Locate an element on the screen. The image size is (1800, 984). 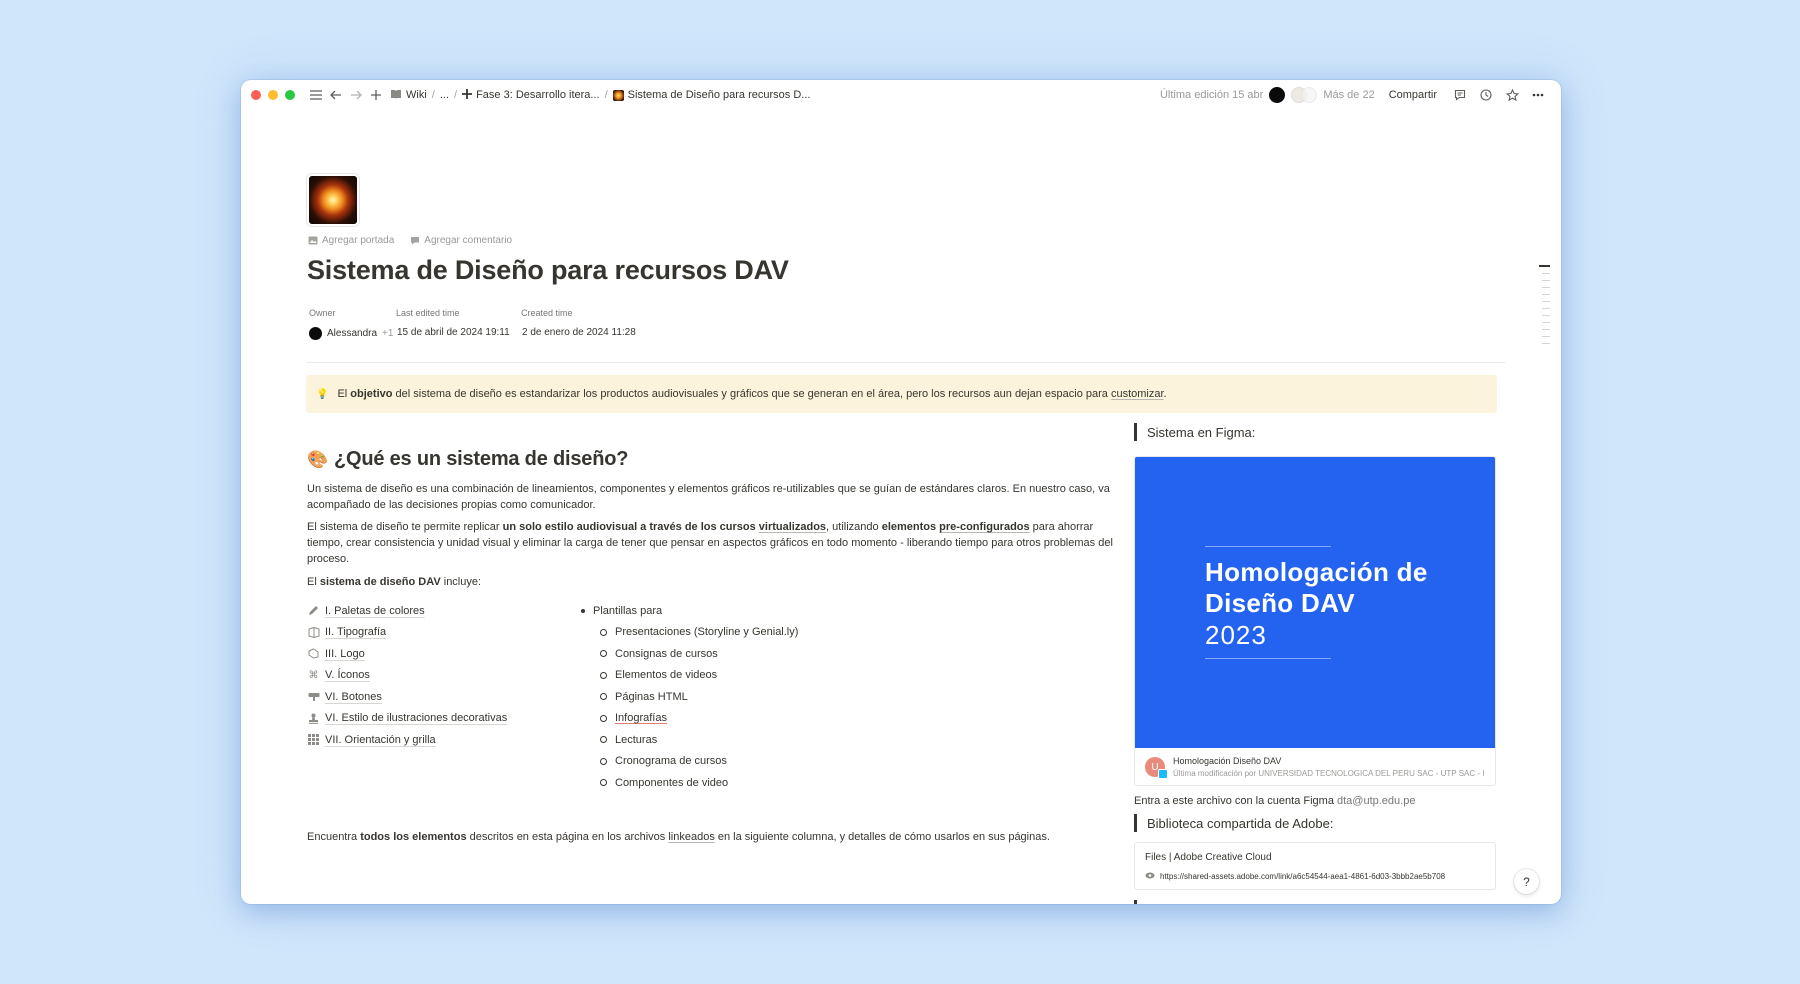
last-edited-value: 15 de abril de 2024 19:11 is located at coordinates (453, 332).